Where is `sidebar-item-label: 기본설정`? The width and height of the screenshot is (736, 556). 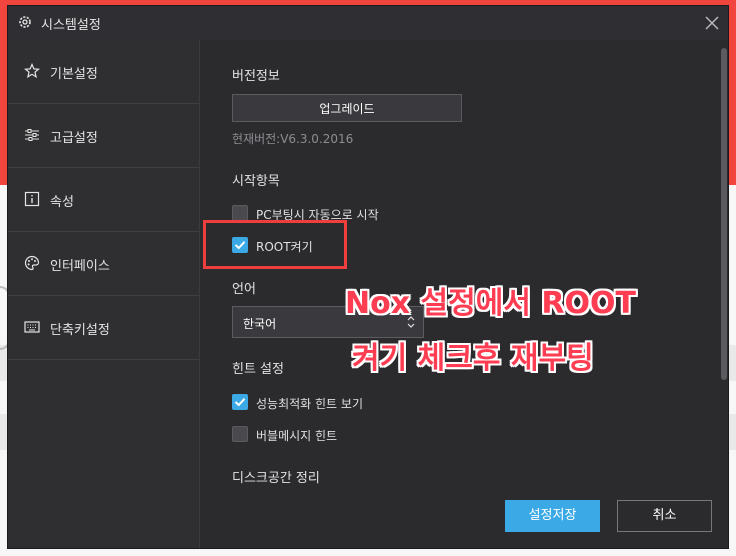
sidebar-item-label: 기본설정 is located at coordinates (74, 74).